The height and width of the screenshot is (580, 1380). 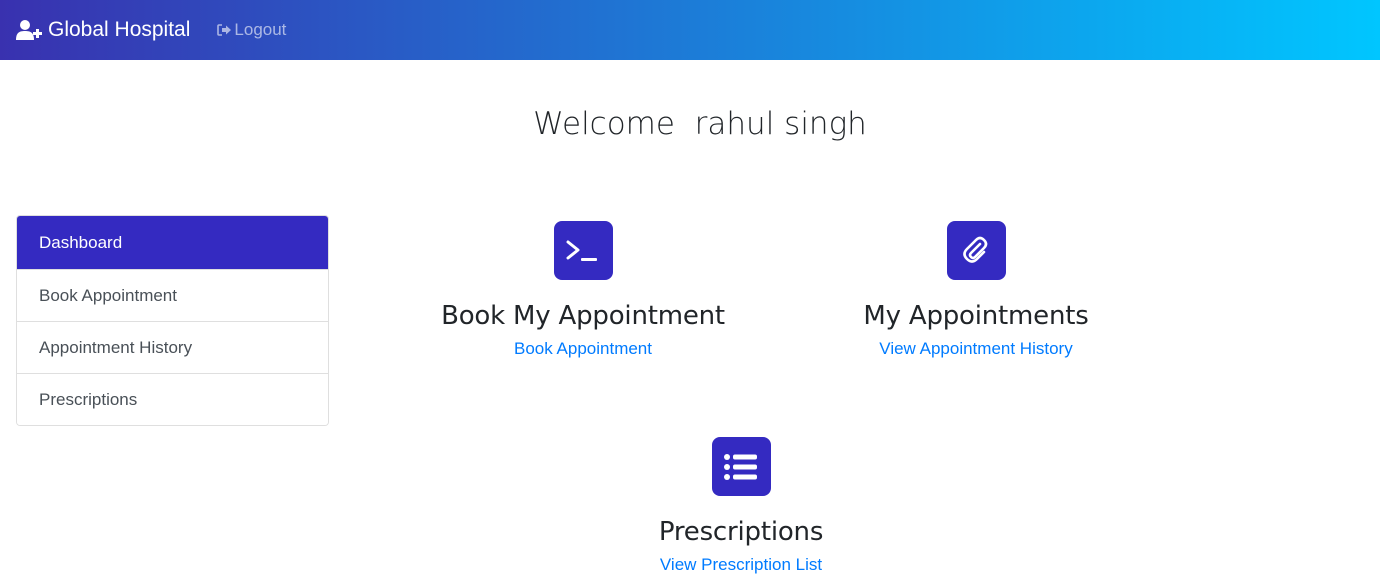 What do you see at coordinates (583, 349) in the screenshot?
I see `book-appointment-link: Book Appointment` at bounding box center [583, 349].